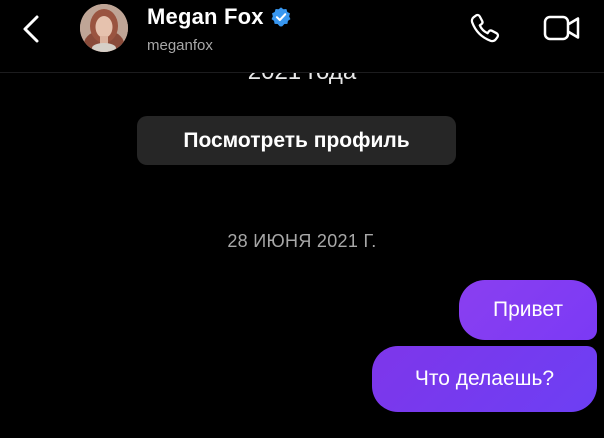 Image resolution: width=604 pixels, height=438 pixels. I want to click on message-bubble: Привет, so click(528, 310).